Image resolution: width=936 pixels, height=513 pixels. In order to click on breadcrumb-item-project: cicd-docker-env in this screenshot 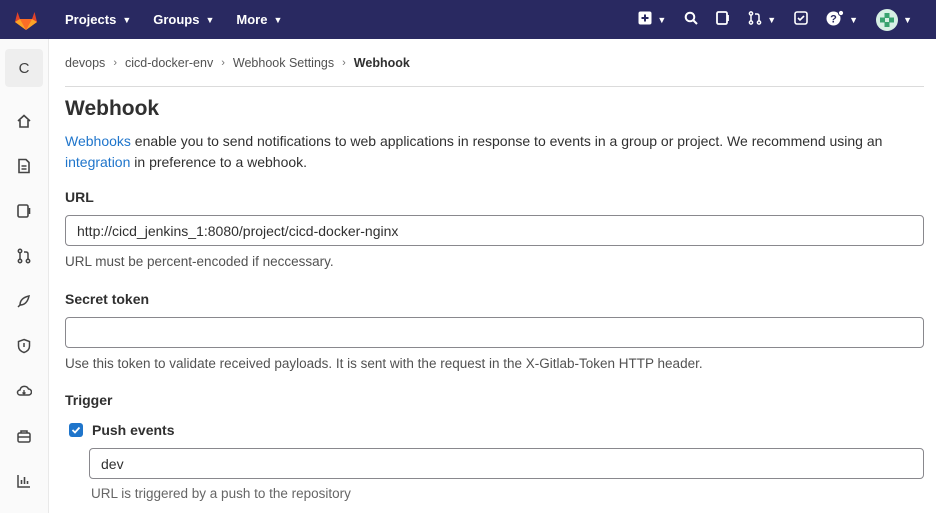, I will do `click(169, 63)`.